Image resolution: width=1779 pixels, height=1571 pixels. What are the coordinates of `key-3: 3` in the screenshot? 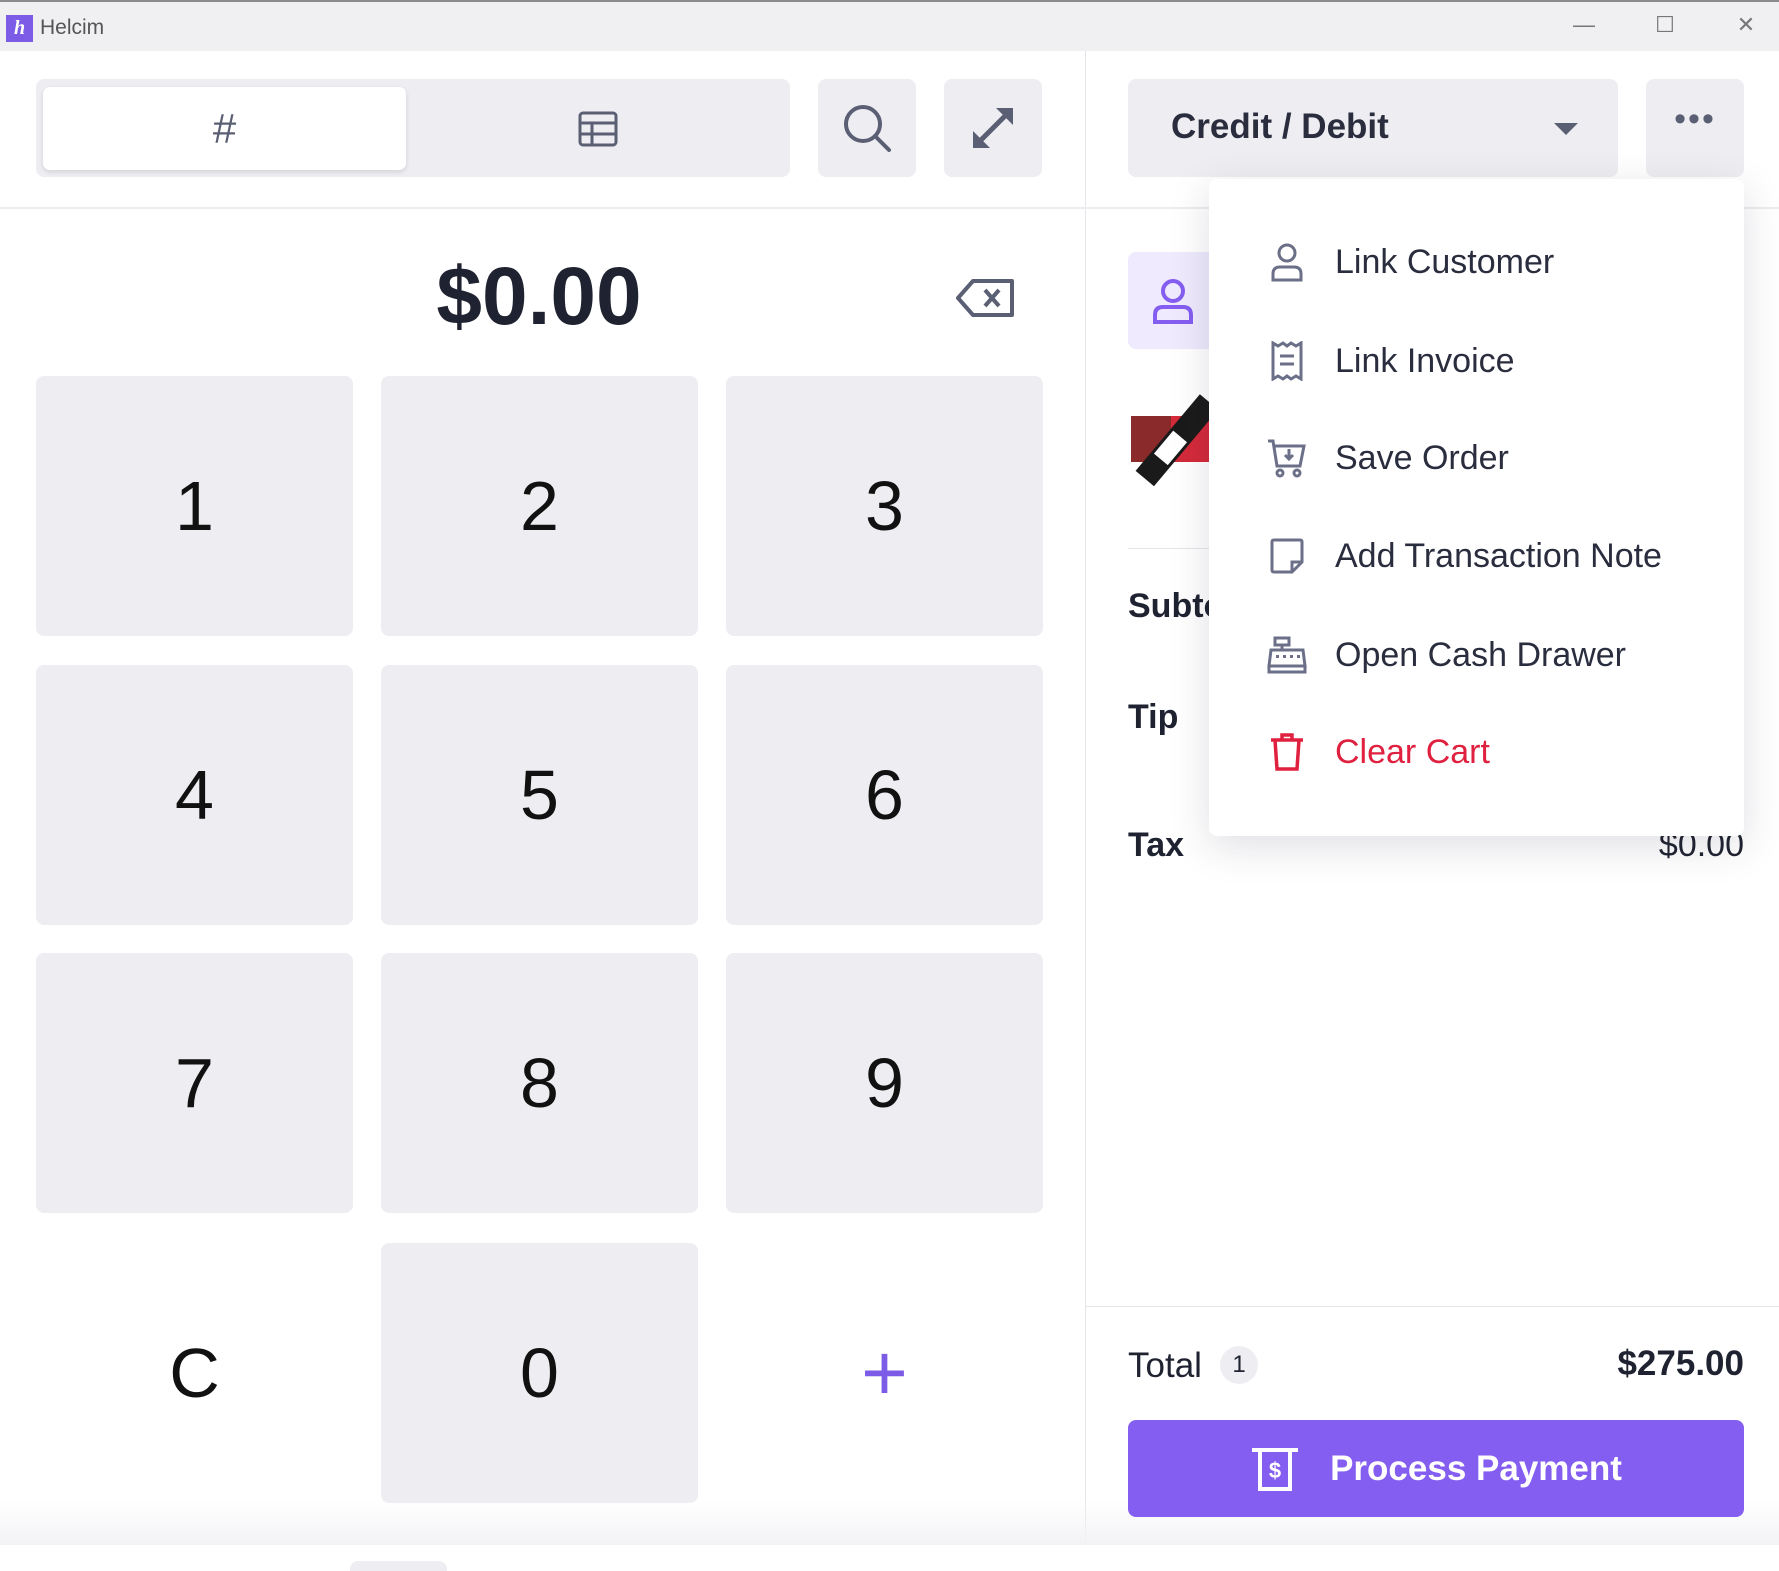 It's located at (884, 506).